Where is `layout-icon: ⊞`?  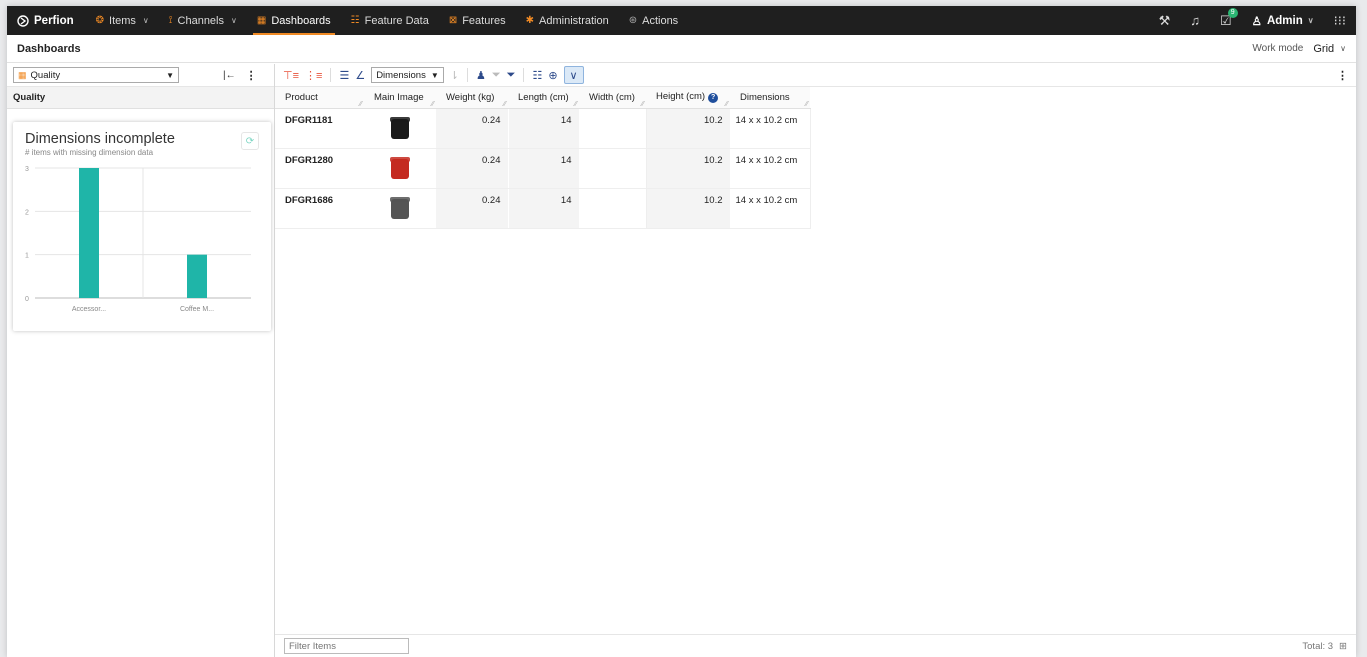
layout-icon: ⊞ is located at coordinates (1343, 646).